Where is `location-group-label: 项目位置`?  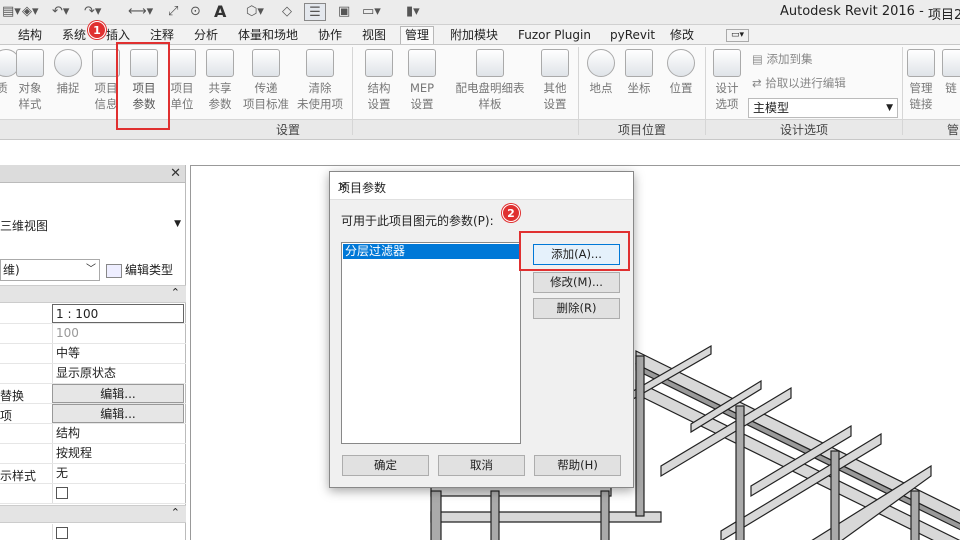 location-group-label: 项目位置 is located at coordinates (641, 130).